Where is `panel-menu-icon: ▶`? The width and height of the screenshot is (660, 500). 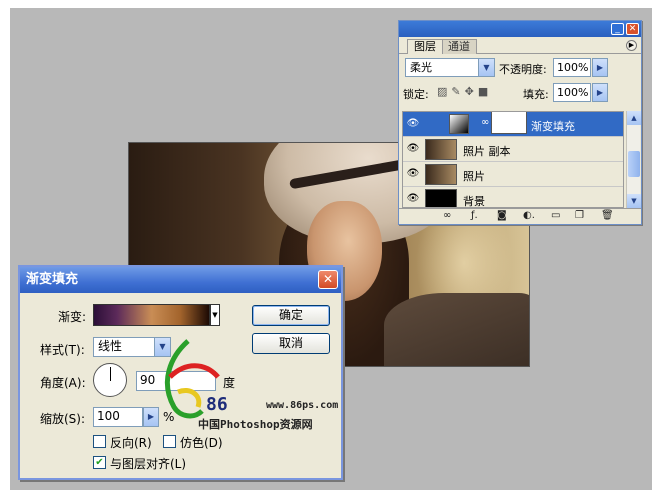
panel-menu-icon: ▶ is located at coordinates (631, 45).